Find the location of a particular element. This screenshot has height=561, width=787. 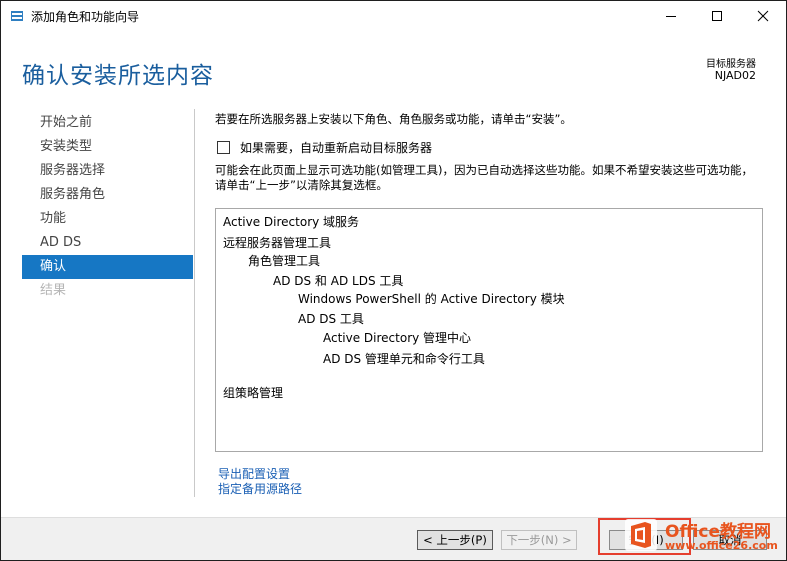

server-manager-icon is located at coordinates (17, 16).